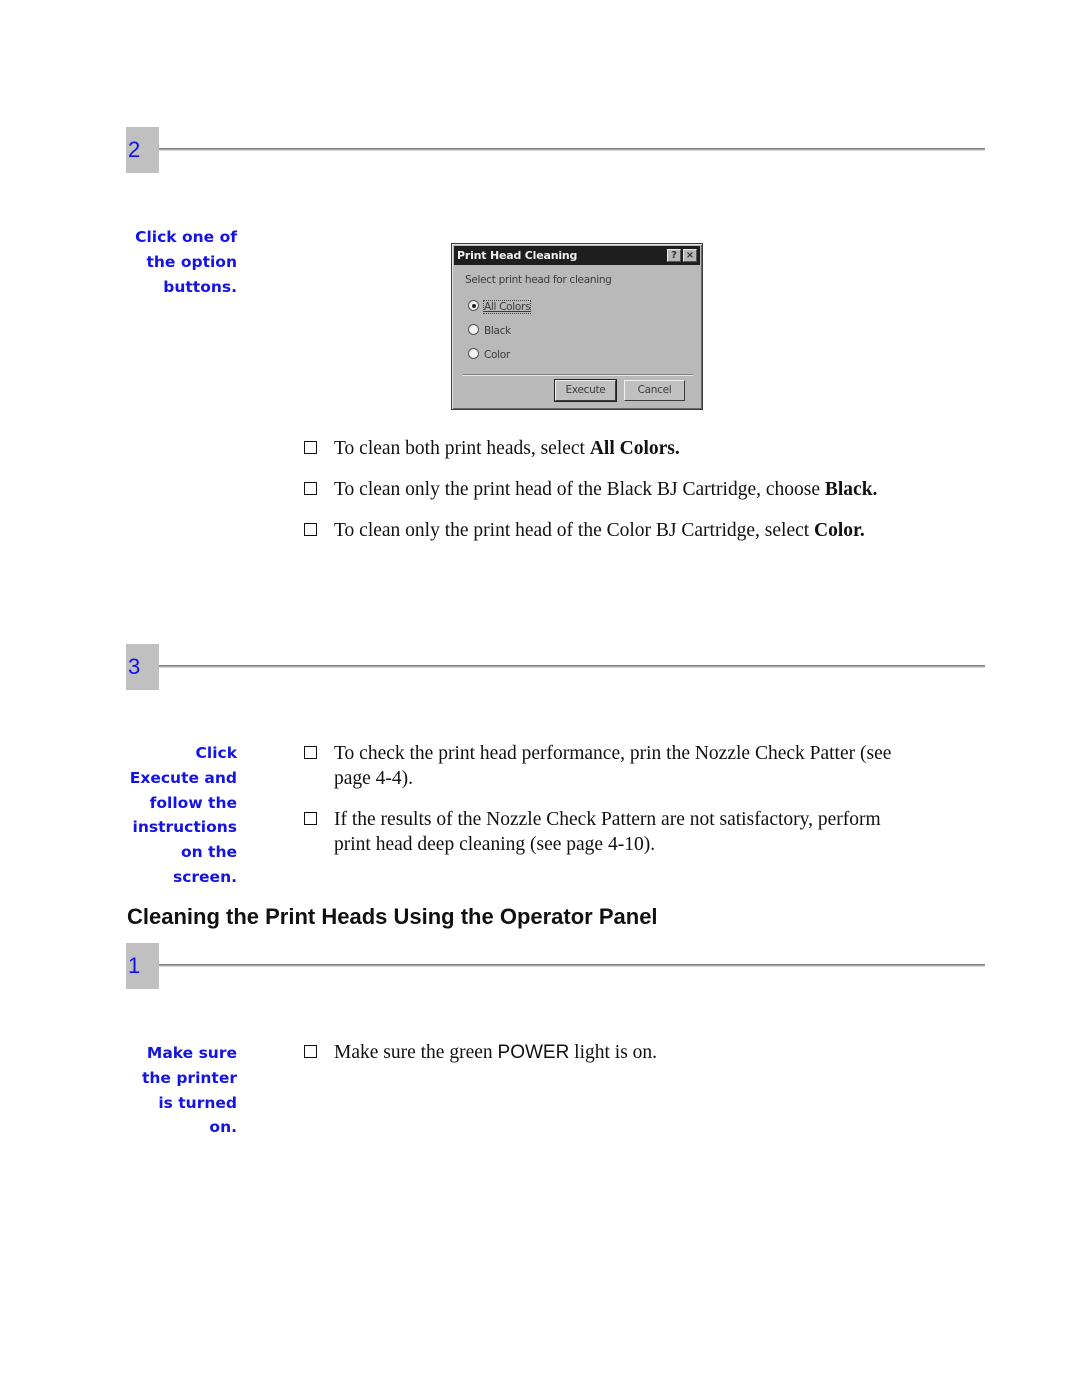  Describe the element at coordinates (208, 852) in the screenshot. I see `note-line: on the` at that location.